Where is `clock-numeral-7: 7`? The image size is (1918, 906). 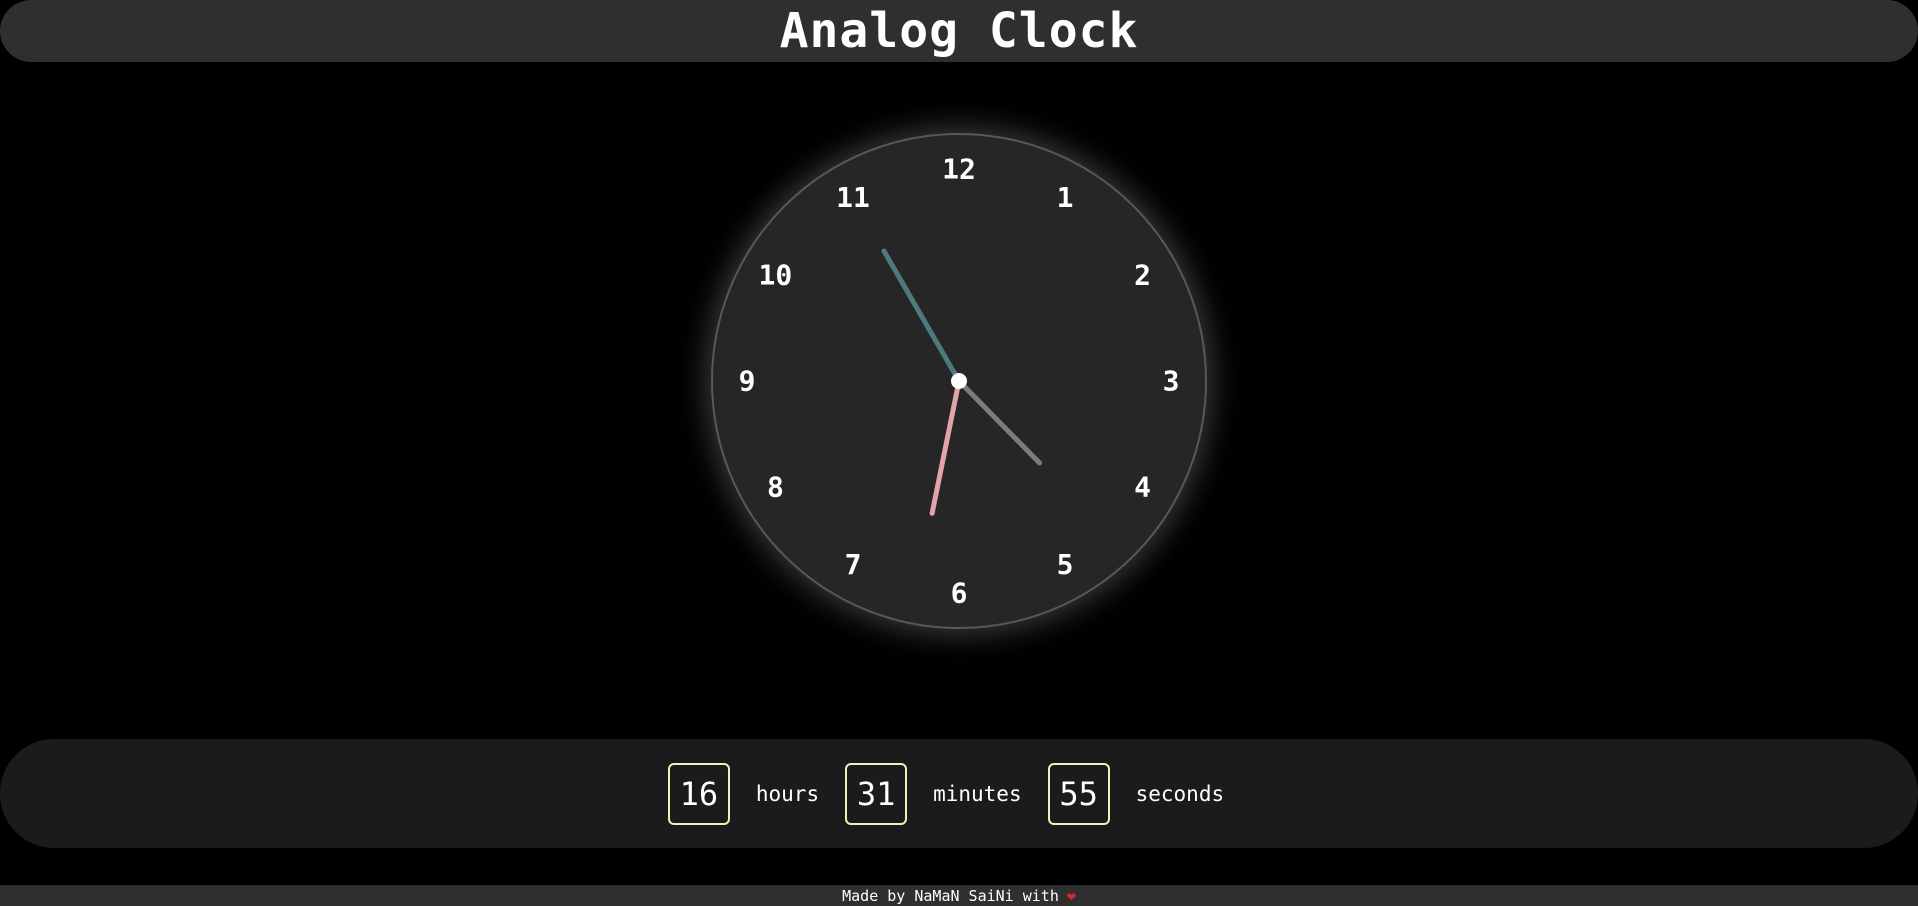
clock-numeral-7: 7 is located at coordinates (853, 564).